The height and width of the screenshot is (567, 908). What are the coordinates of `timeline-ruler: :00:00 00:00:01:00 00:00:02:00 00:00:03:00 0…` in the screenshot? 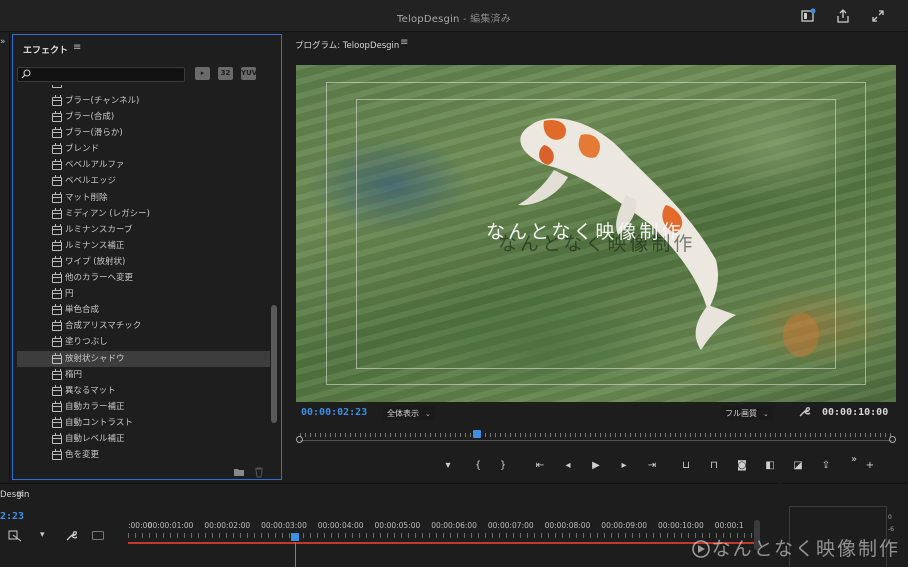 It's located at (443, 532).